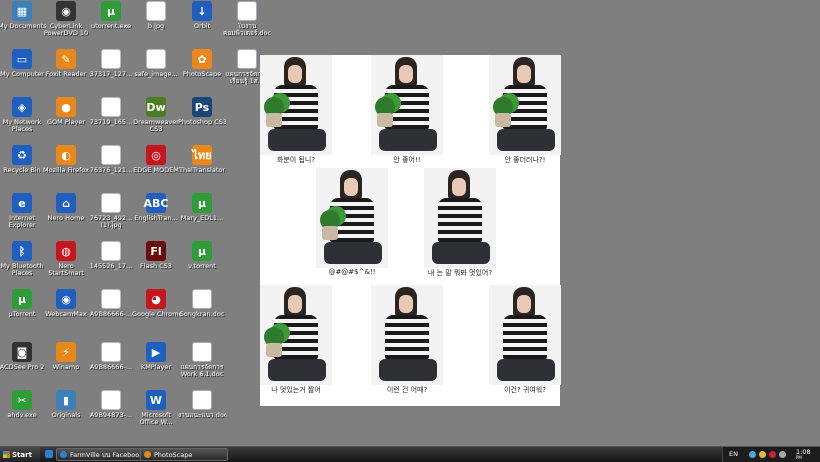  Describe the element at coordinates (22, 314) in the screenshot. I see `desktop-icon-label: µTorrent` at that location.